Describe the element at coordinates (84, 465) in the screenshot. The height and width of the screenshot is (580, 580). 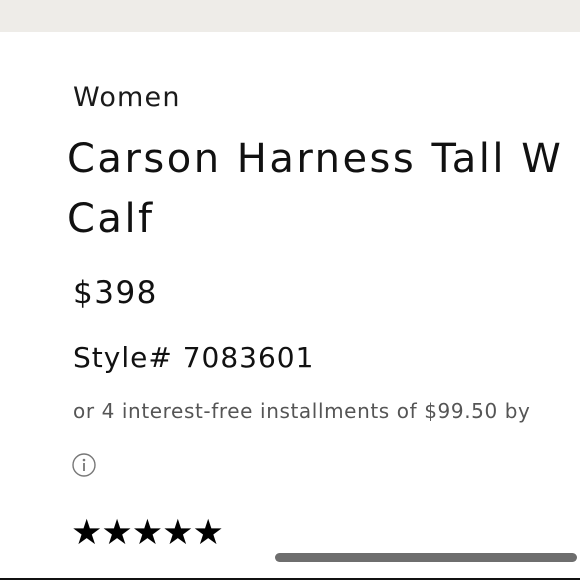
I see `info-circle-icon` at that location.